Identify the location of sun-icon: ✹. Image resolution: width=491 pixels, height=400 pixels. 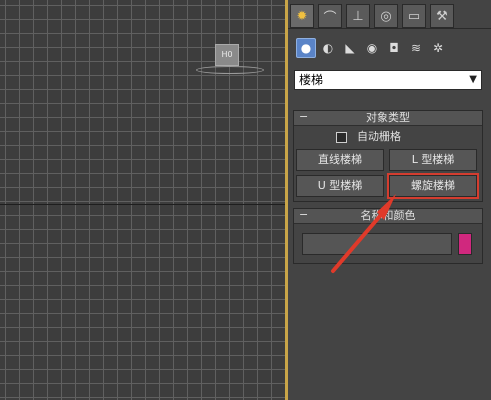
(302, 16).